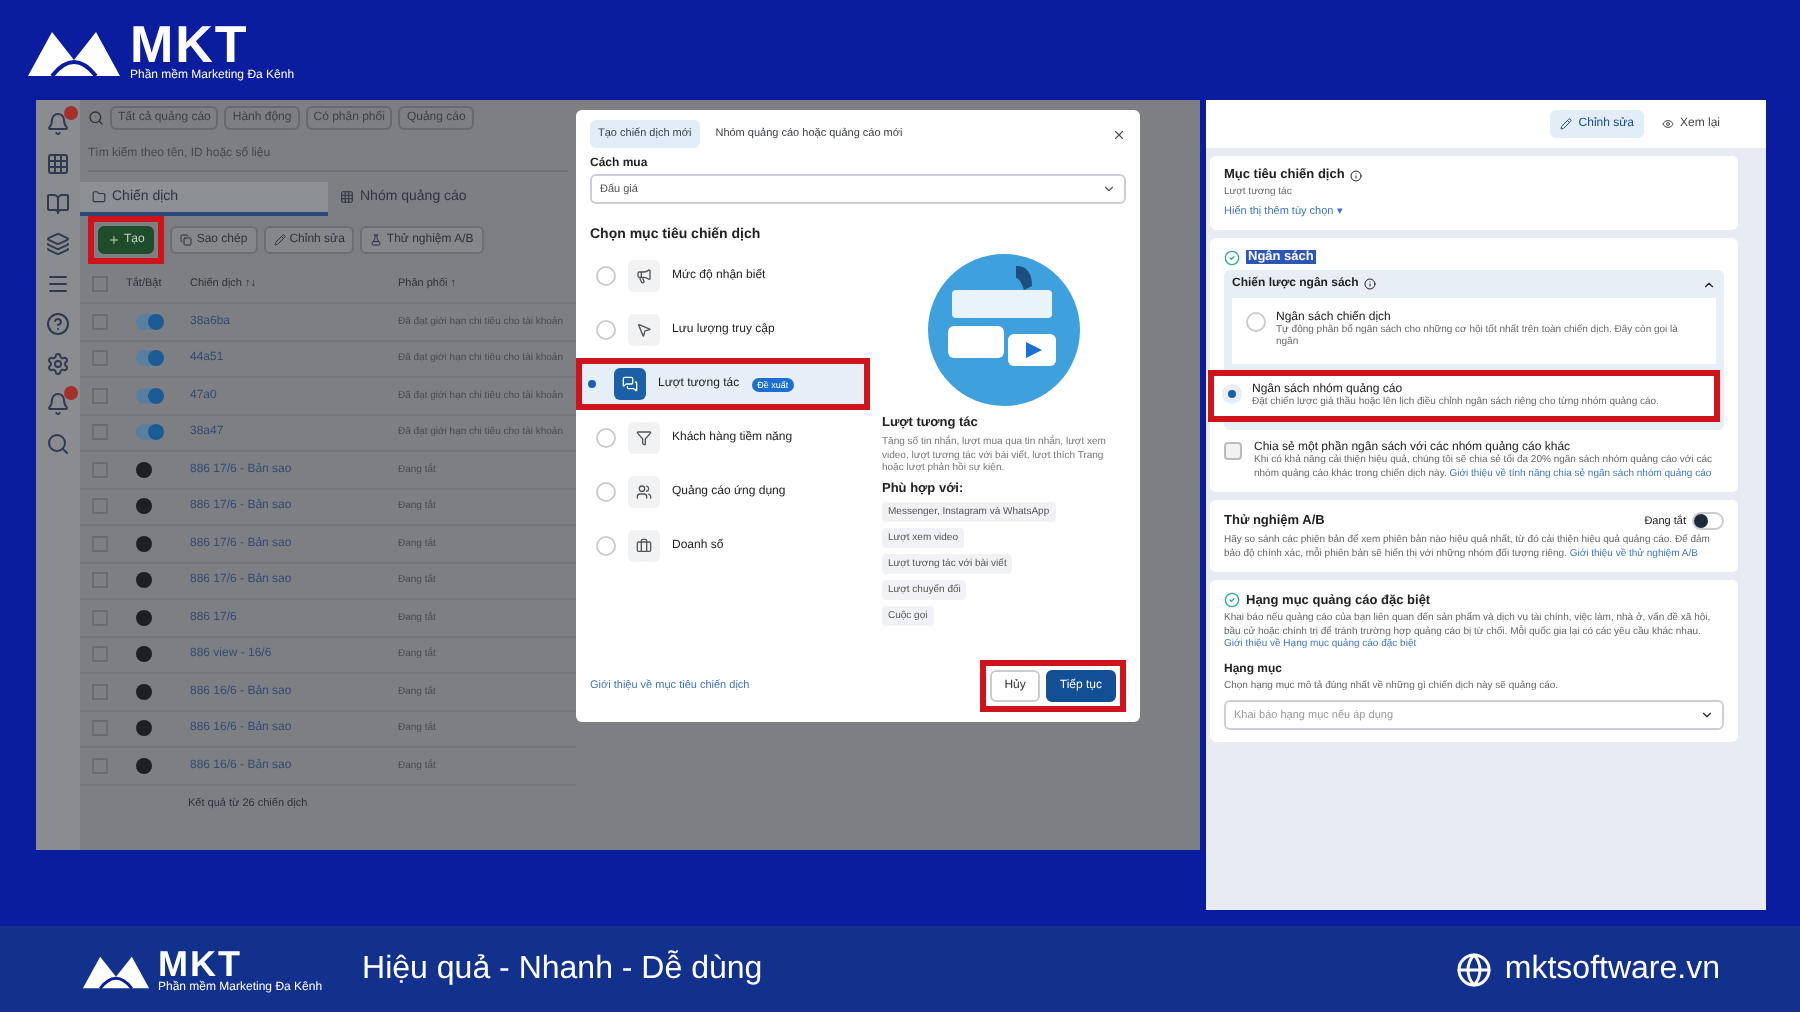 Image resolution: width=1800 pixels, height=1012 pixels. What do you see at coordinates (644, 438) in the screenshot?
I see `funnel-icon` at bounding box center [644, 438].